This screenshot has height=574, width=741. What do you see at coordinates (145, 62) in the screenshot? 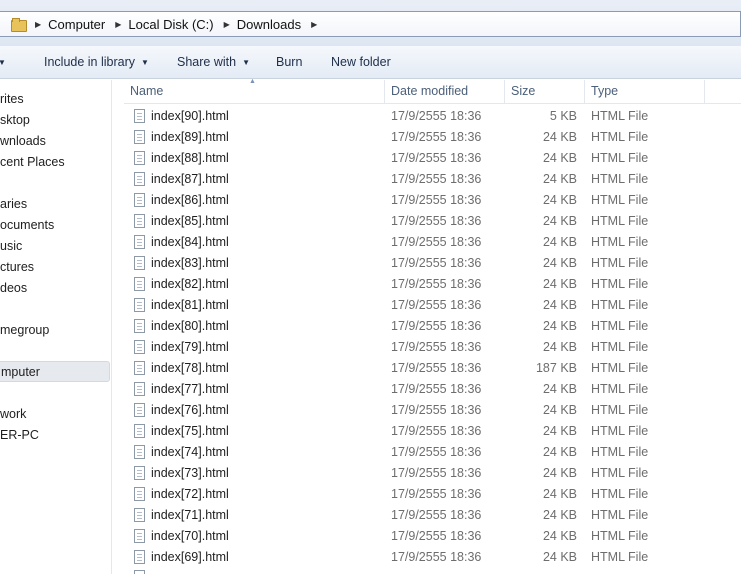
I see `dropdown-arrow-icon: ▼` at bounding box center [145, 62].